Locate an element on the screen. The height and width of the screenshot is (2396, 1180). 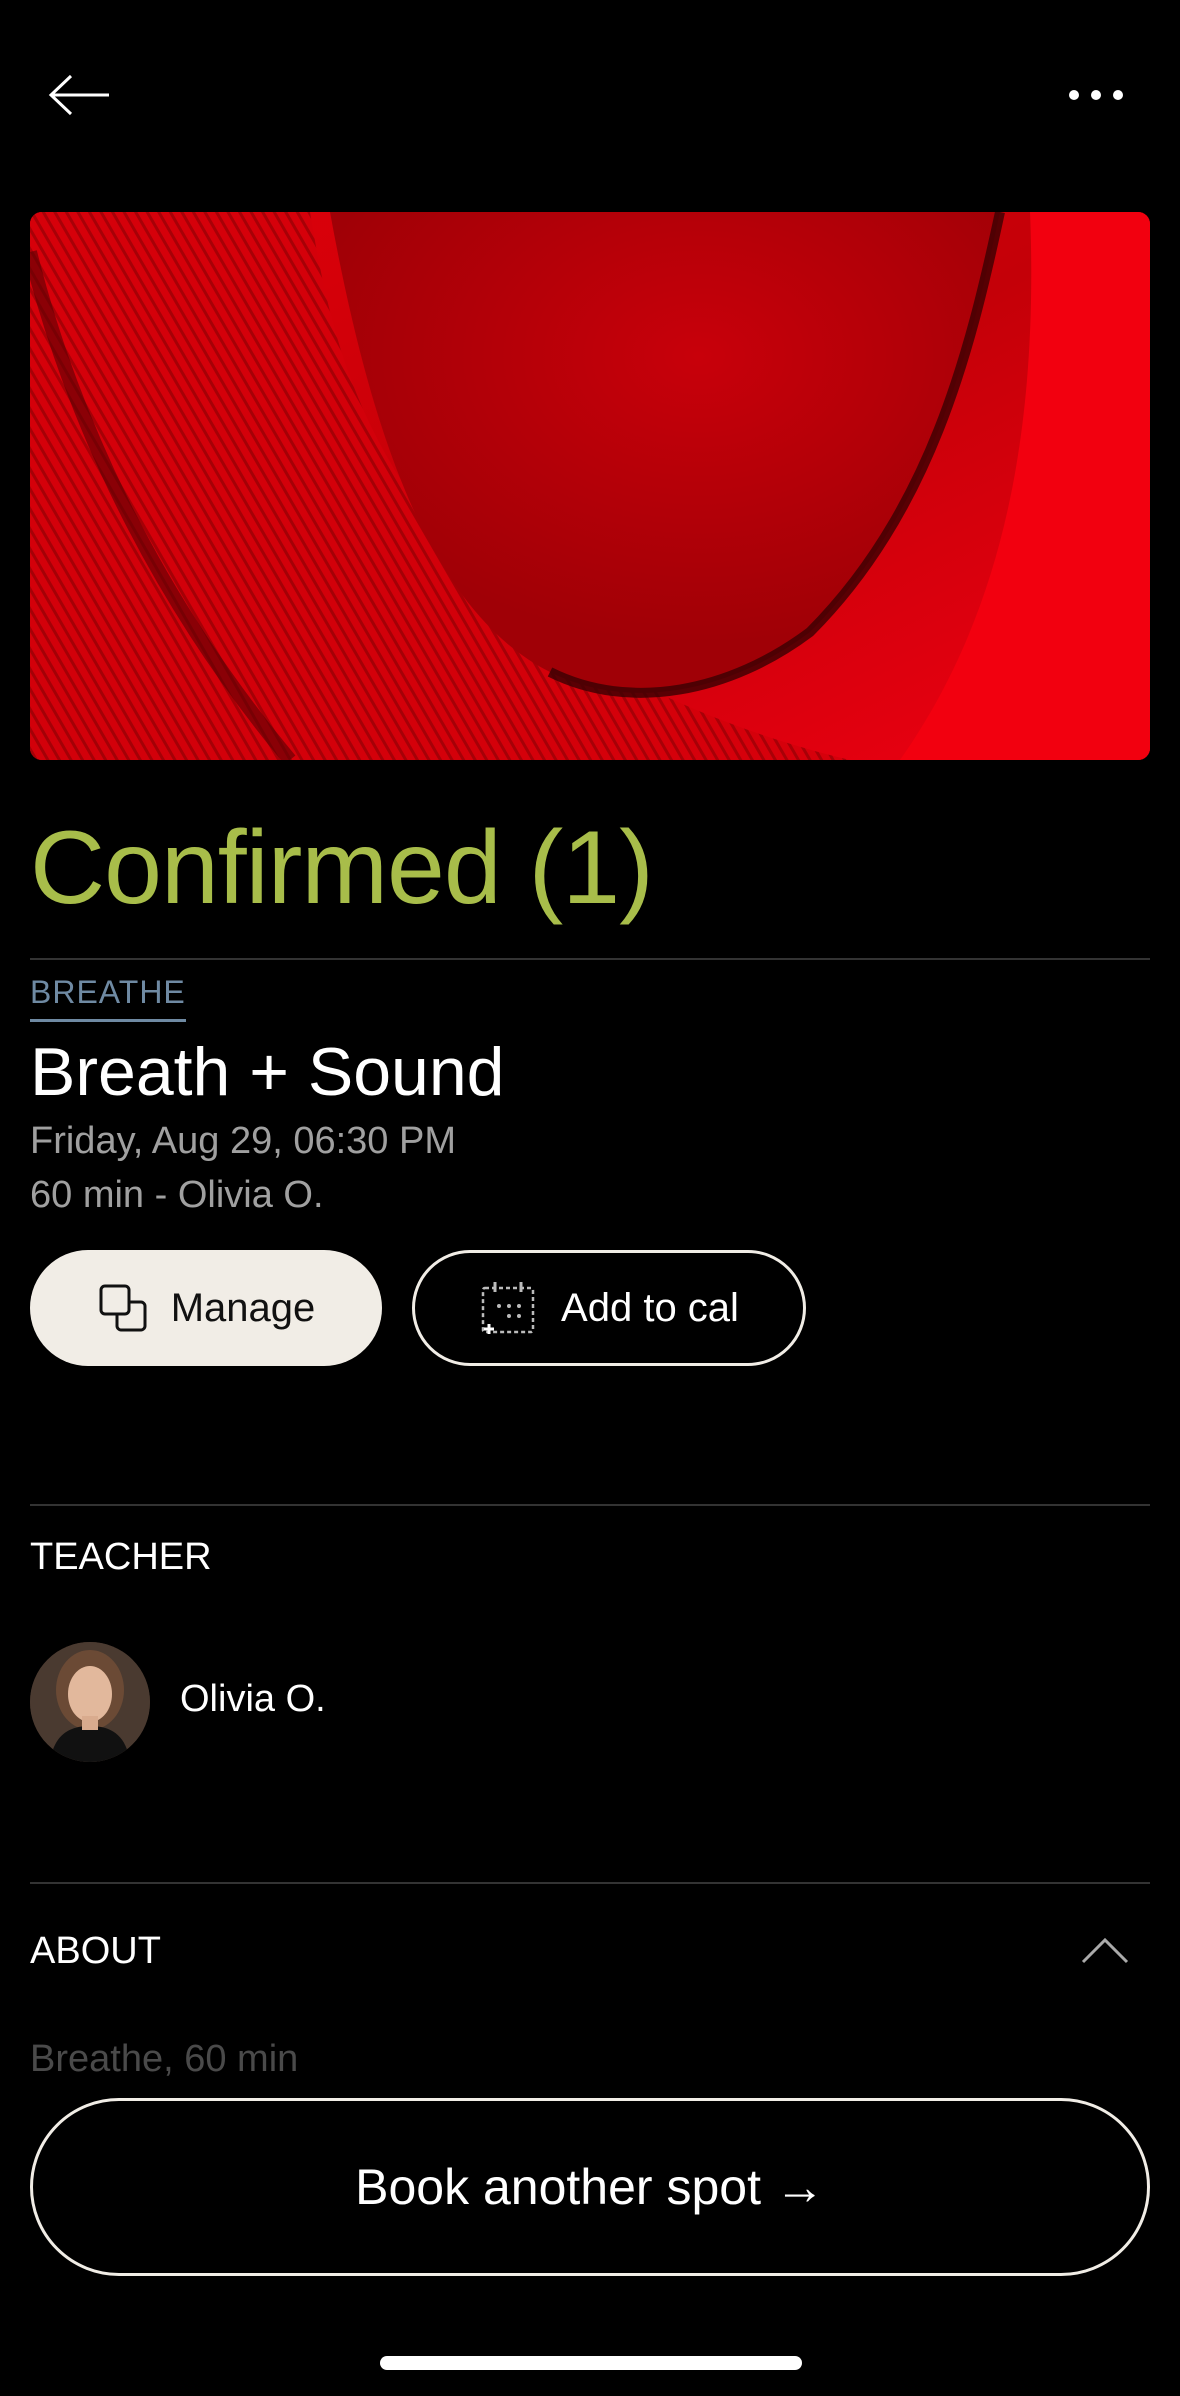
teacher-section-title: TEACHER is located at coordinates (121, 1557).